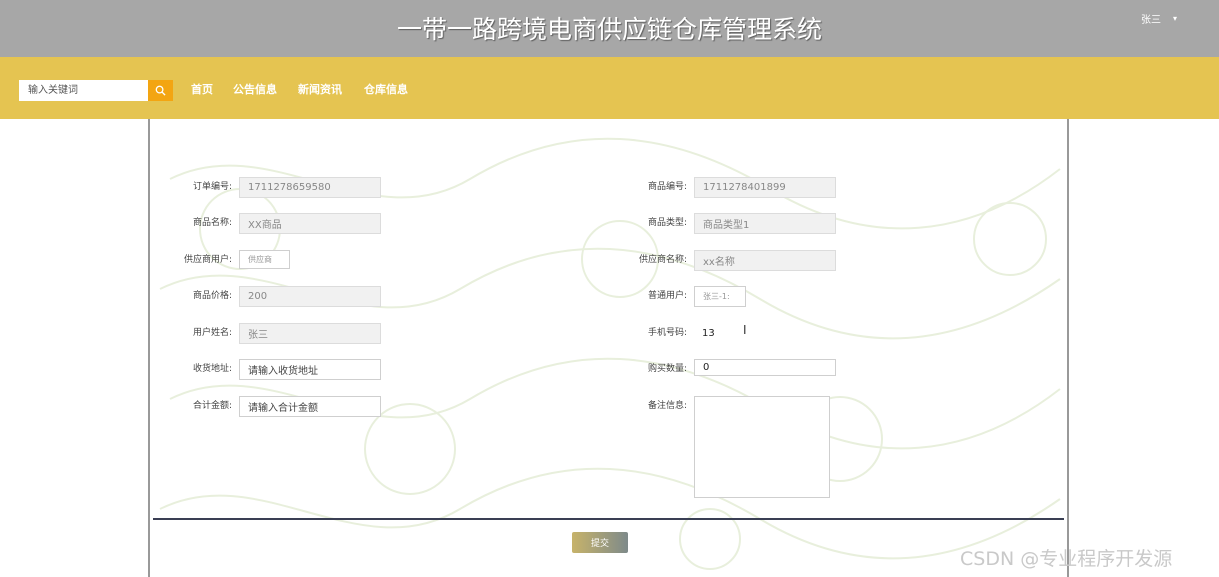 This screenshot has width=1219, height=577. I want to click on product-name-label: 商品名称:, so click(212, 223).